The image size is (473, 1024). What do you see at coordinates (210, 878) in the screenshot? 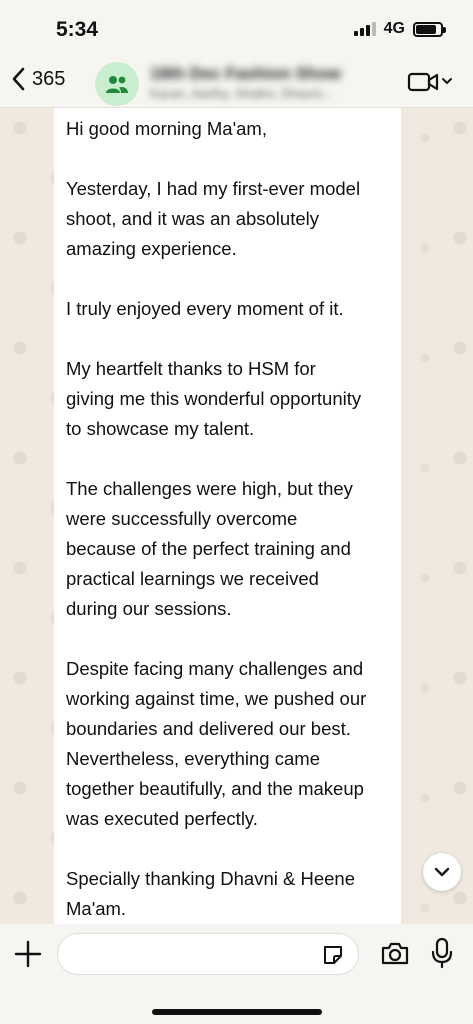
I see `message-line: Specially thanking Dhavni & Heene` at bounding box center [210, 878].